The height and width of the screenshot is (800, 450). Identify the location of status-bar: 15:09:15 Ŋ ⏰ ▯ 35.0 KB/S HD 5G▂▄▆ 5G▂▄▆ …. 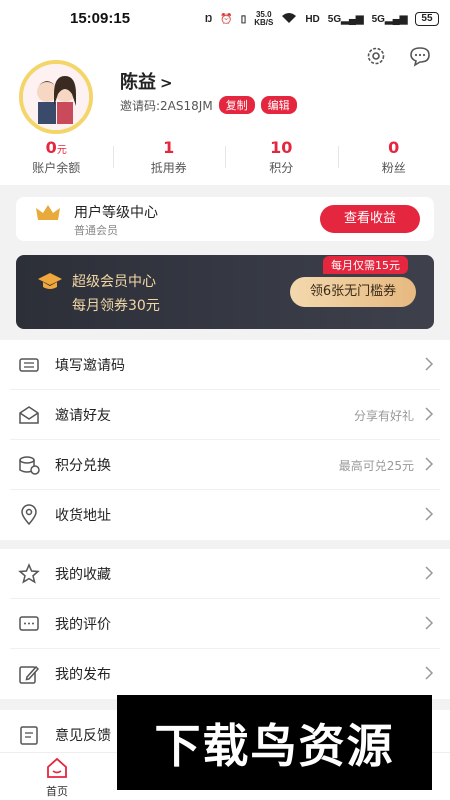
(225, 20).